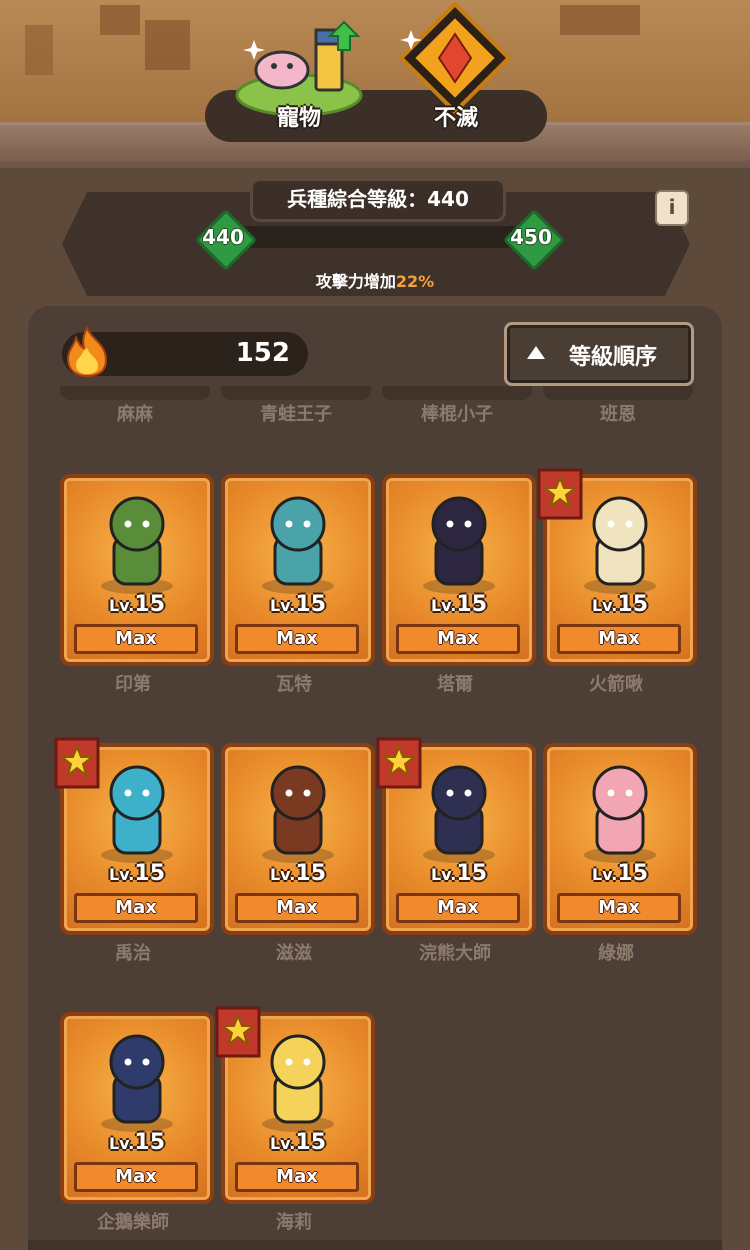 The height and width of the screenshot is (1250, 750). Describe the element at coordinates (133, 953) in the screenshot. I see `unit-name: 禹治` at that location.